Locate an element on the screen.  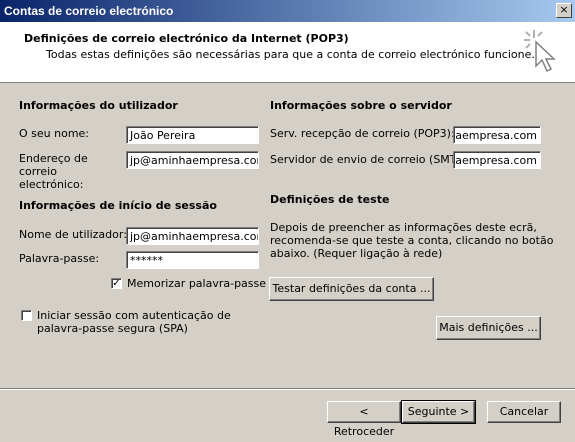
username-field: jp@aminhaempresa.com is located at coordinates (192, 236).